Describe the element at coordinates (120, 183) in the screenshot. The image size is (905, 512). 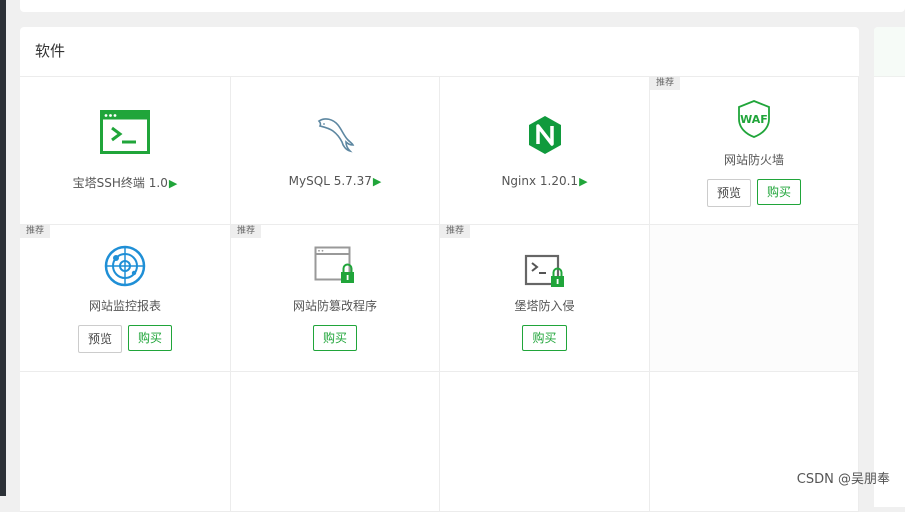
I see `software-name: 宝塔SSH终端 1.0` at that location.